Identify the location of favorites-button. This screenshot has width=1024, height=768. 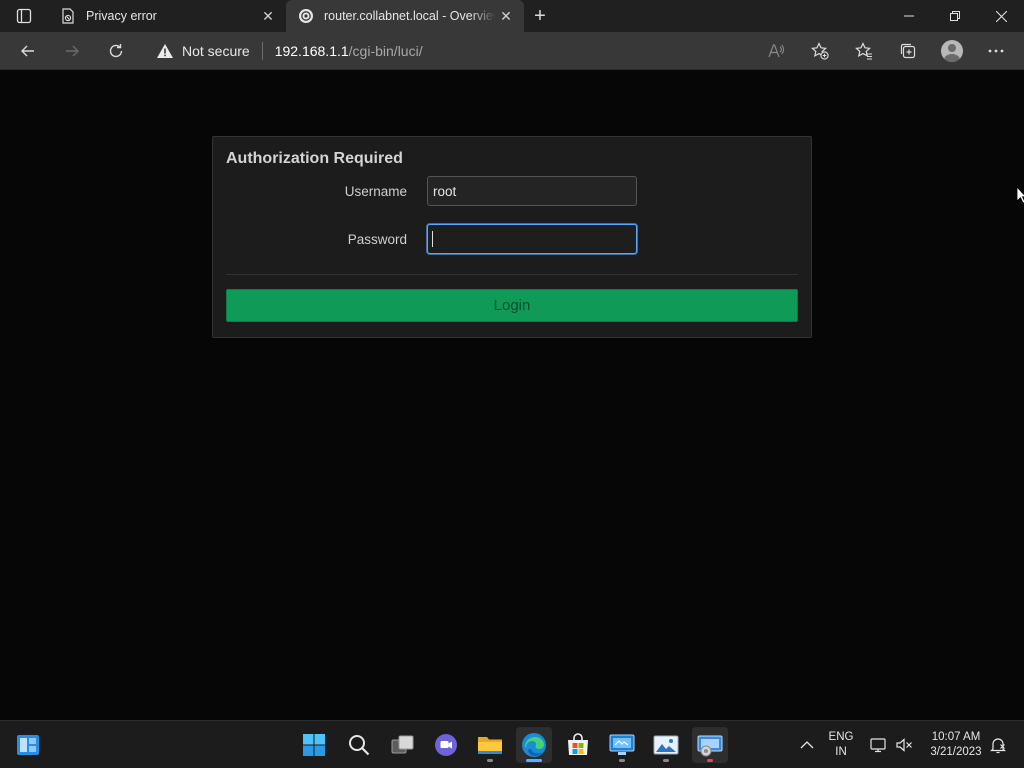
(864, 51).